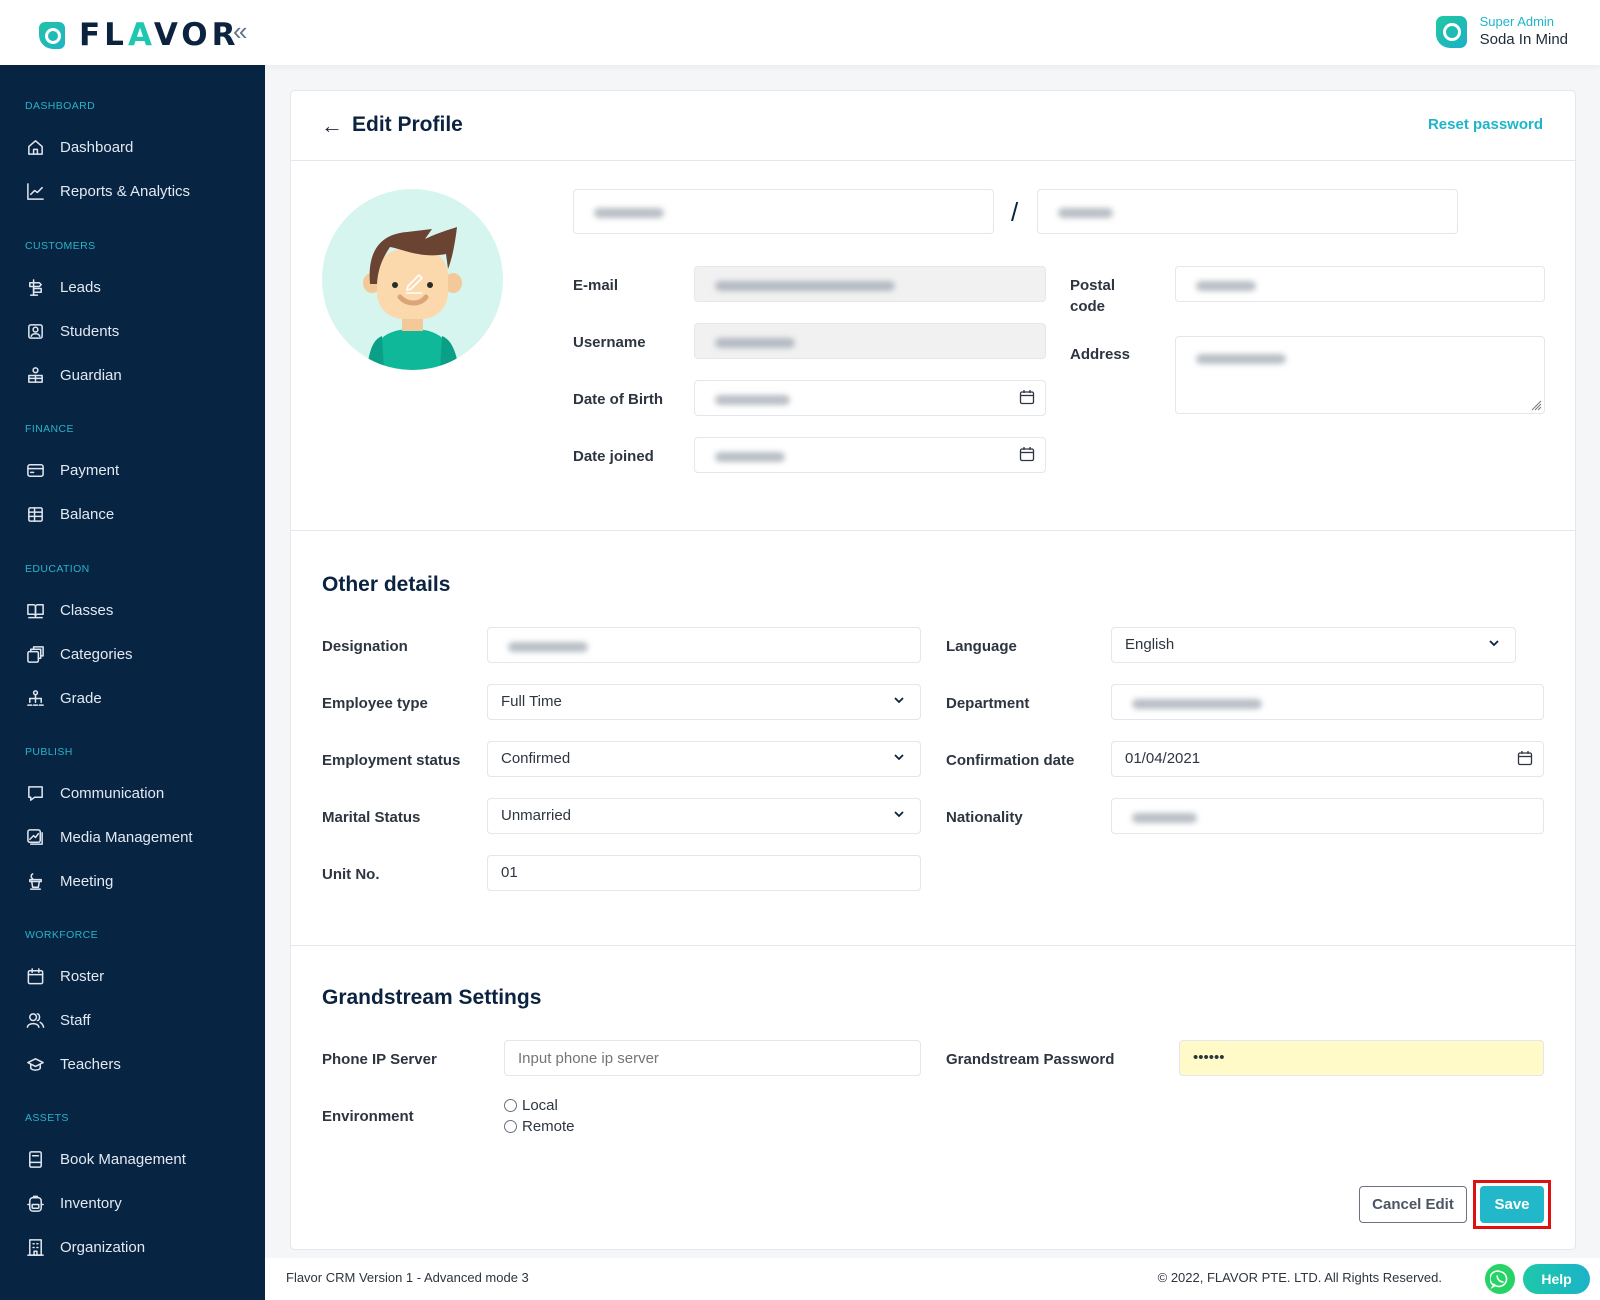 The width and height of the screenshot is (1600, 1300). What do you see at coordinates (375, 703) in the screenshot?
I see `employee-type-label: Employee type` at bounding box center [375, 703].